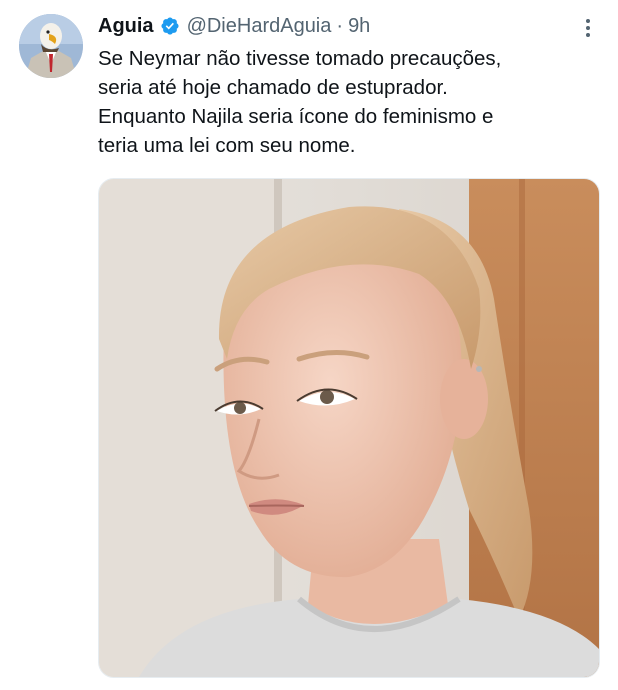  Describe the element at coordinates (227, 145) in the screenshot. I see `tweet-text-line: teria uma lei com seu nome.` at that location.